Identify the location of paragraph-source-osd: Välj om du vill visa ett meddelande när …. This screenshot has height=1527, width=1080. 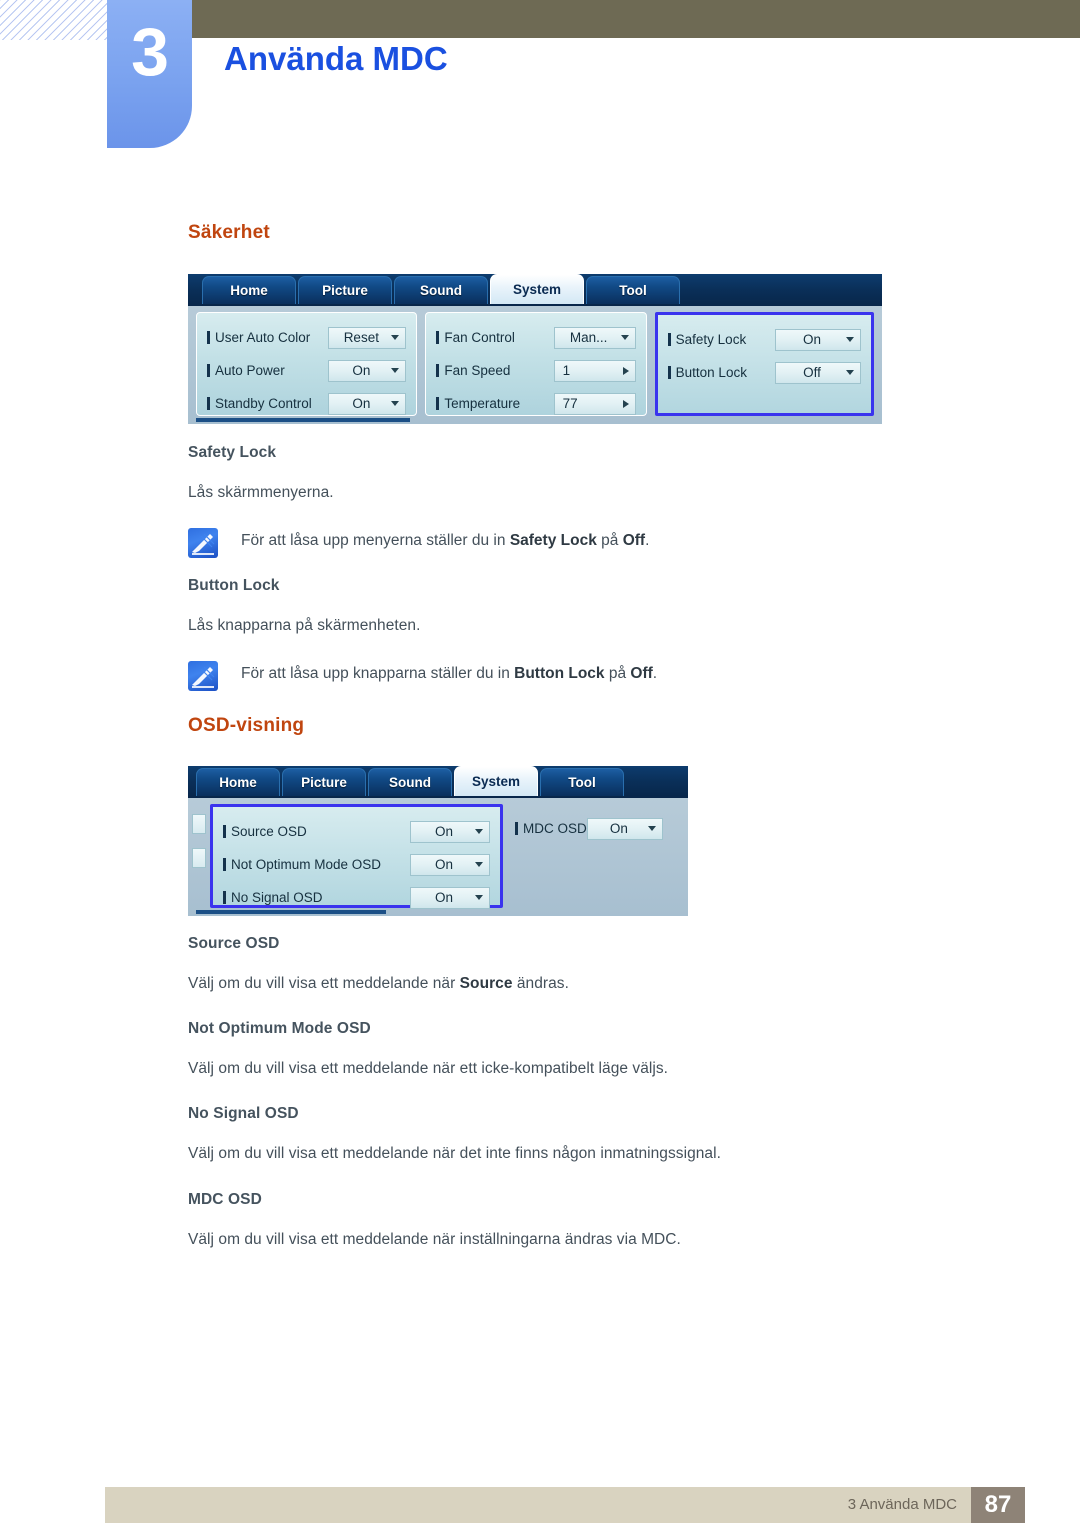
(378, 983).